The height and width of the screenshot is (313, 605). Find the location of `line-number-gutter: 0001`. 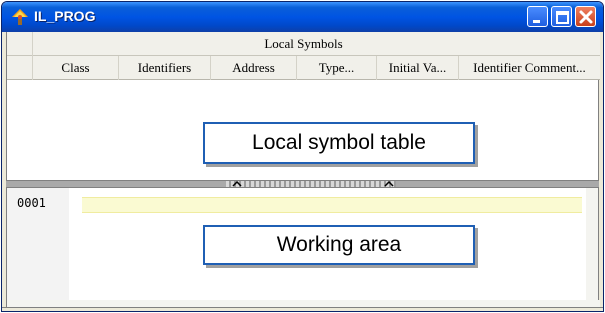

line-number-gutter: 0001 is located at coordinates (38, 248).